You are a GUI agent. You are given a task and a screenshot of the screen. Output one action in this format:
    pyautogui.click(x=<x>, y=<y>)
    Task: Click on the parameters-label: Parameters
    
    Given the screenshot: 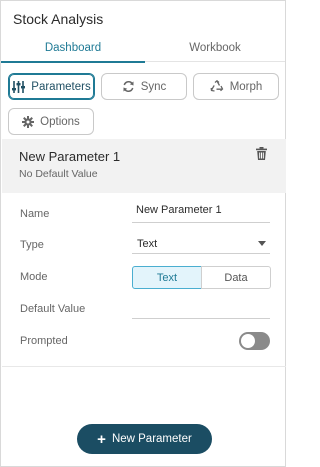 What is the action you would take?
    pyautogui.click(x=61, y=86)
    